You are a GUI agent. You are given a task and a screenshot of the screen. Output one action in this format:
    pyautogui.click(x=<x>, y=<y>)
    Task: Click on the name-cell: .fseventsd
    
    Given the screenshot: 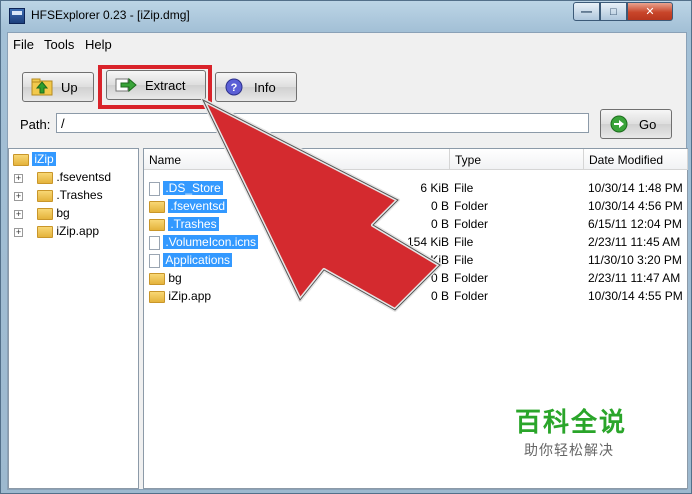 What is the action you would take?
    pyautogui.click(x=188, y=206)
    